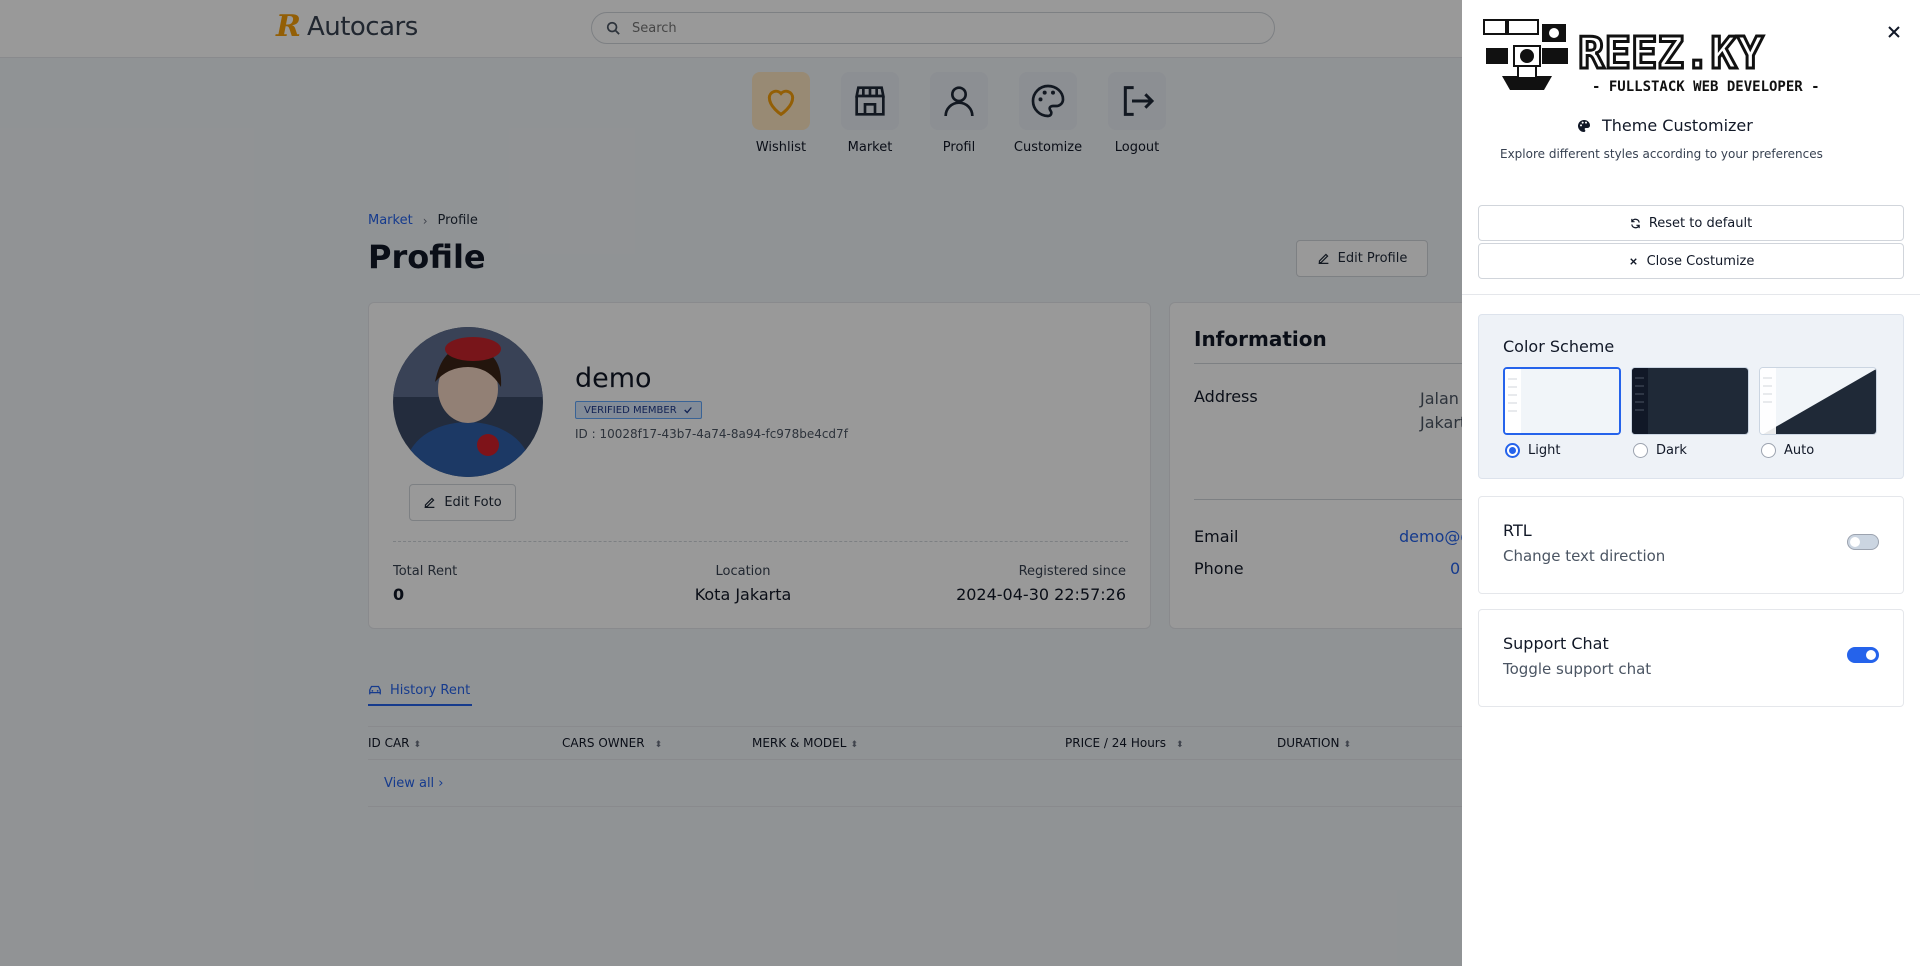 Image resolution: width=1920 pixels, height=966 pixels. Describe the element at coordinates (1691, 545) in the screenshot. I see `rtl-section: RTL Change text direction` at that location.